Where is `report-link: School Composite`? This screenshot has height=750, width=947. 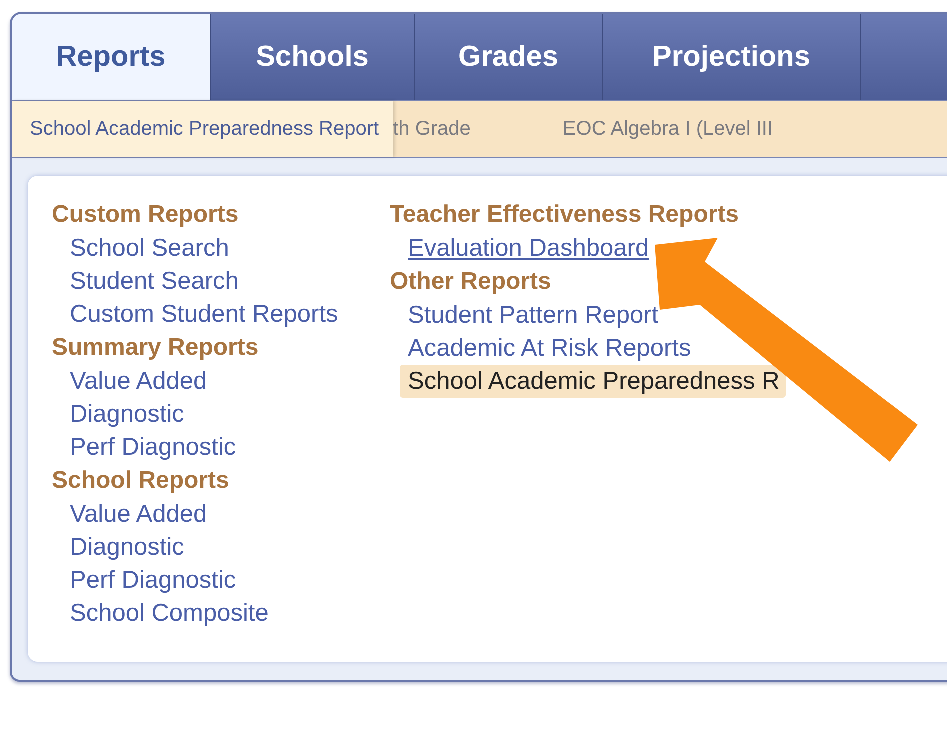
report-link: School Composite is located at coordinates (163, 613).